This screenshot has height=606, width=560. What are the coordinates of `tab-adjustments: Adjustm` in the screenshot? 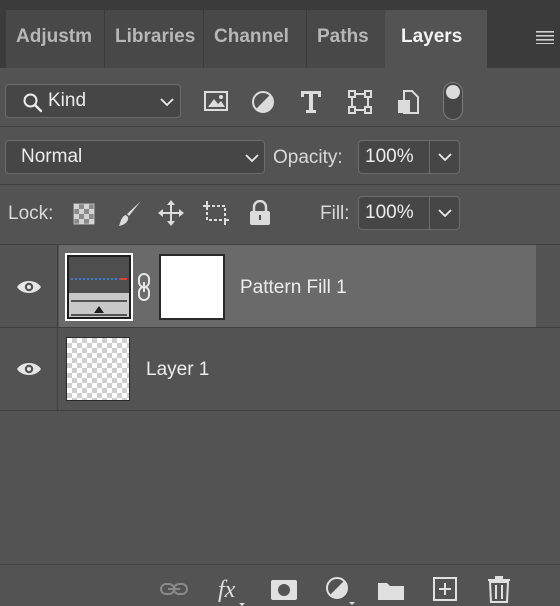 It's located at (55, 39).